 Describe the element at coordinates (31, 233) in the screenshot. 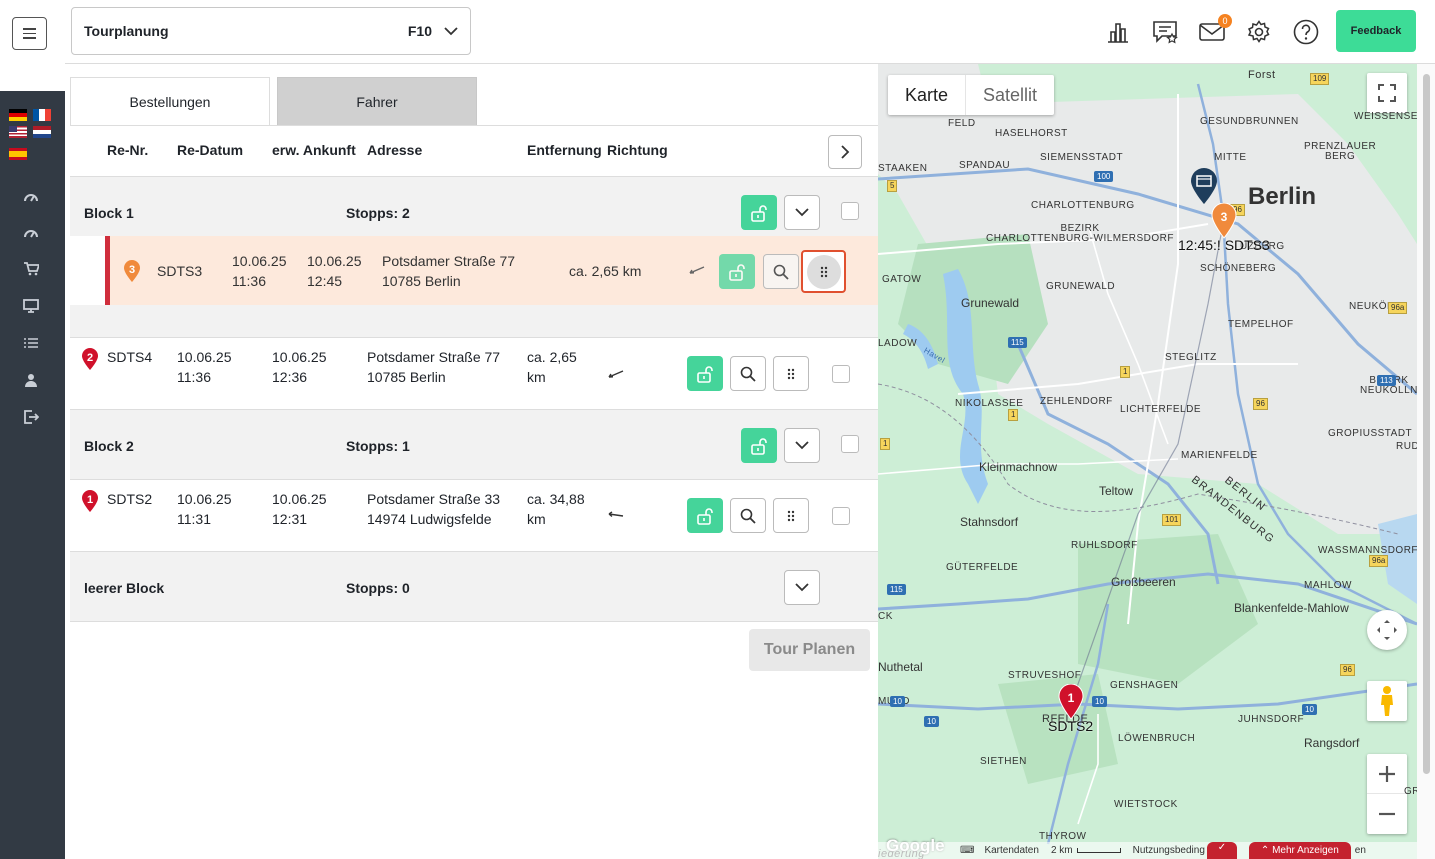

I see `speed-gauge-icon` at that location.